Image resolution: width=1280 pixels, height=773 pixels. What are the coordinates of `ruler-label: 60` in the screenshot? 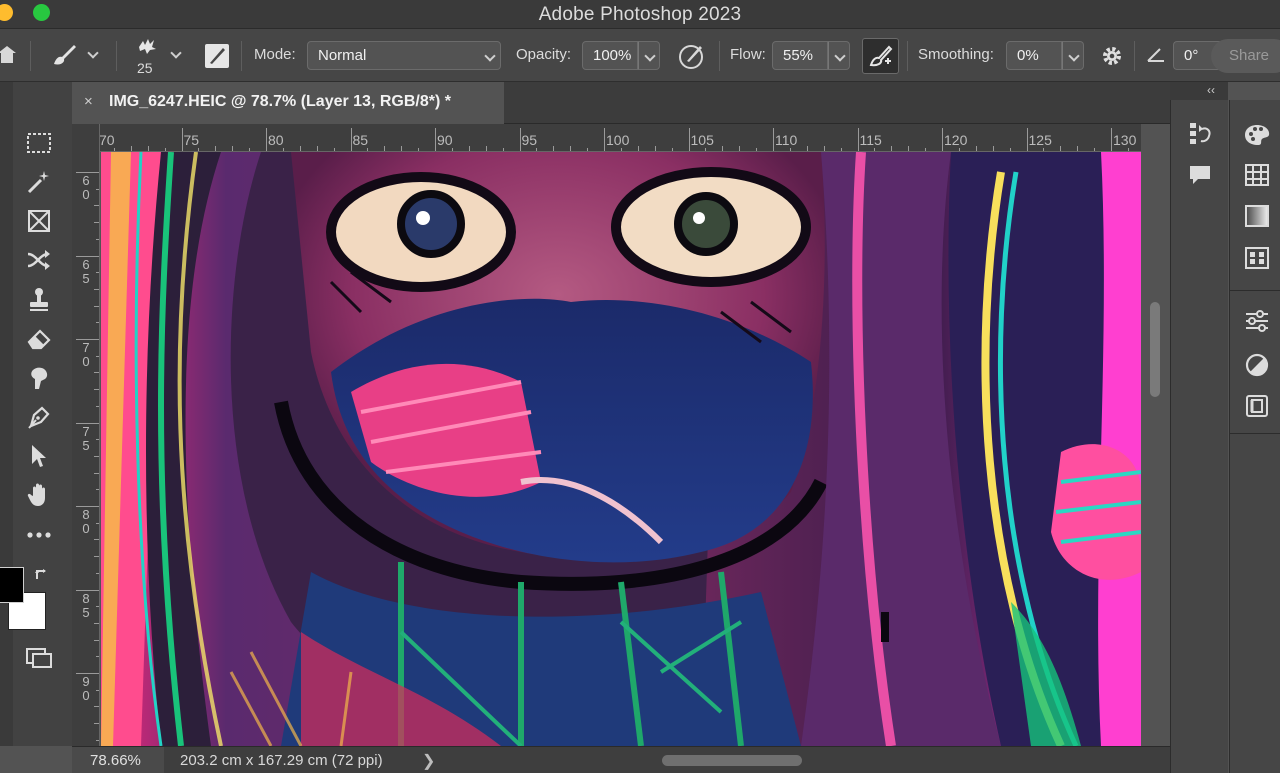 It's located at (86, 187).